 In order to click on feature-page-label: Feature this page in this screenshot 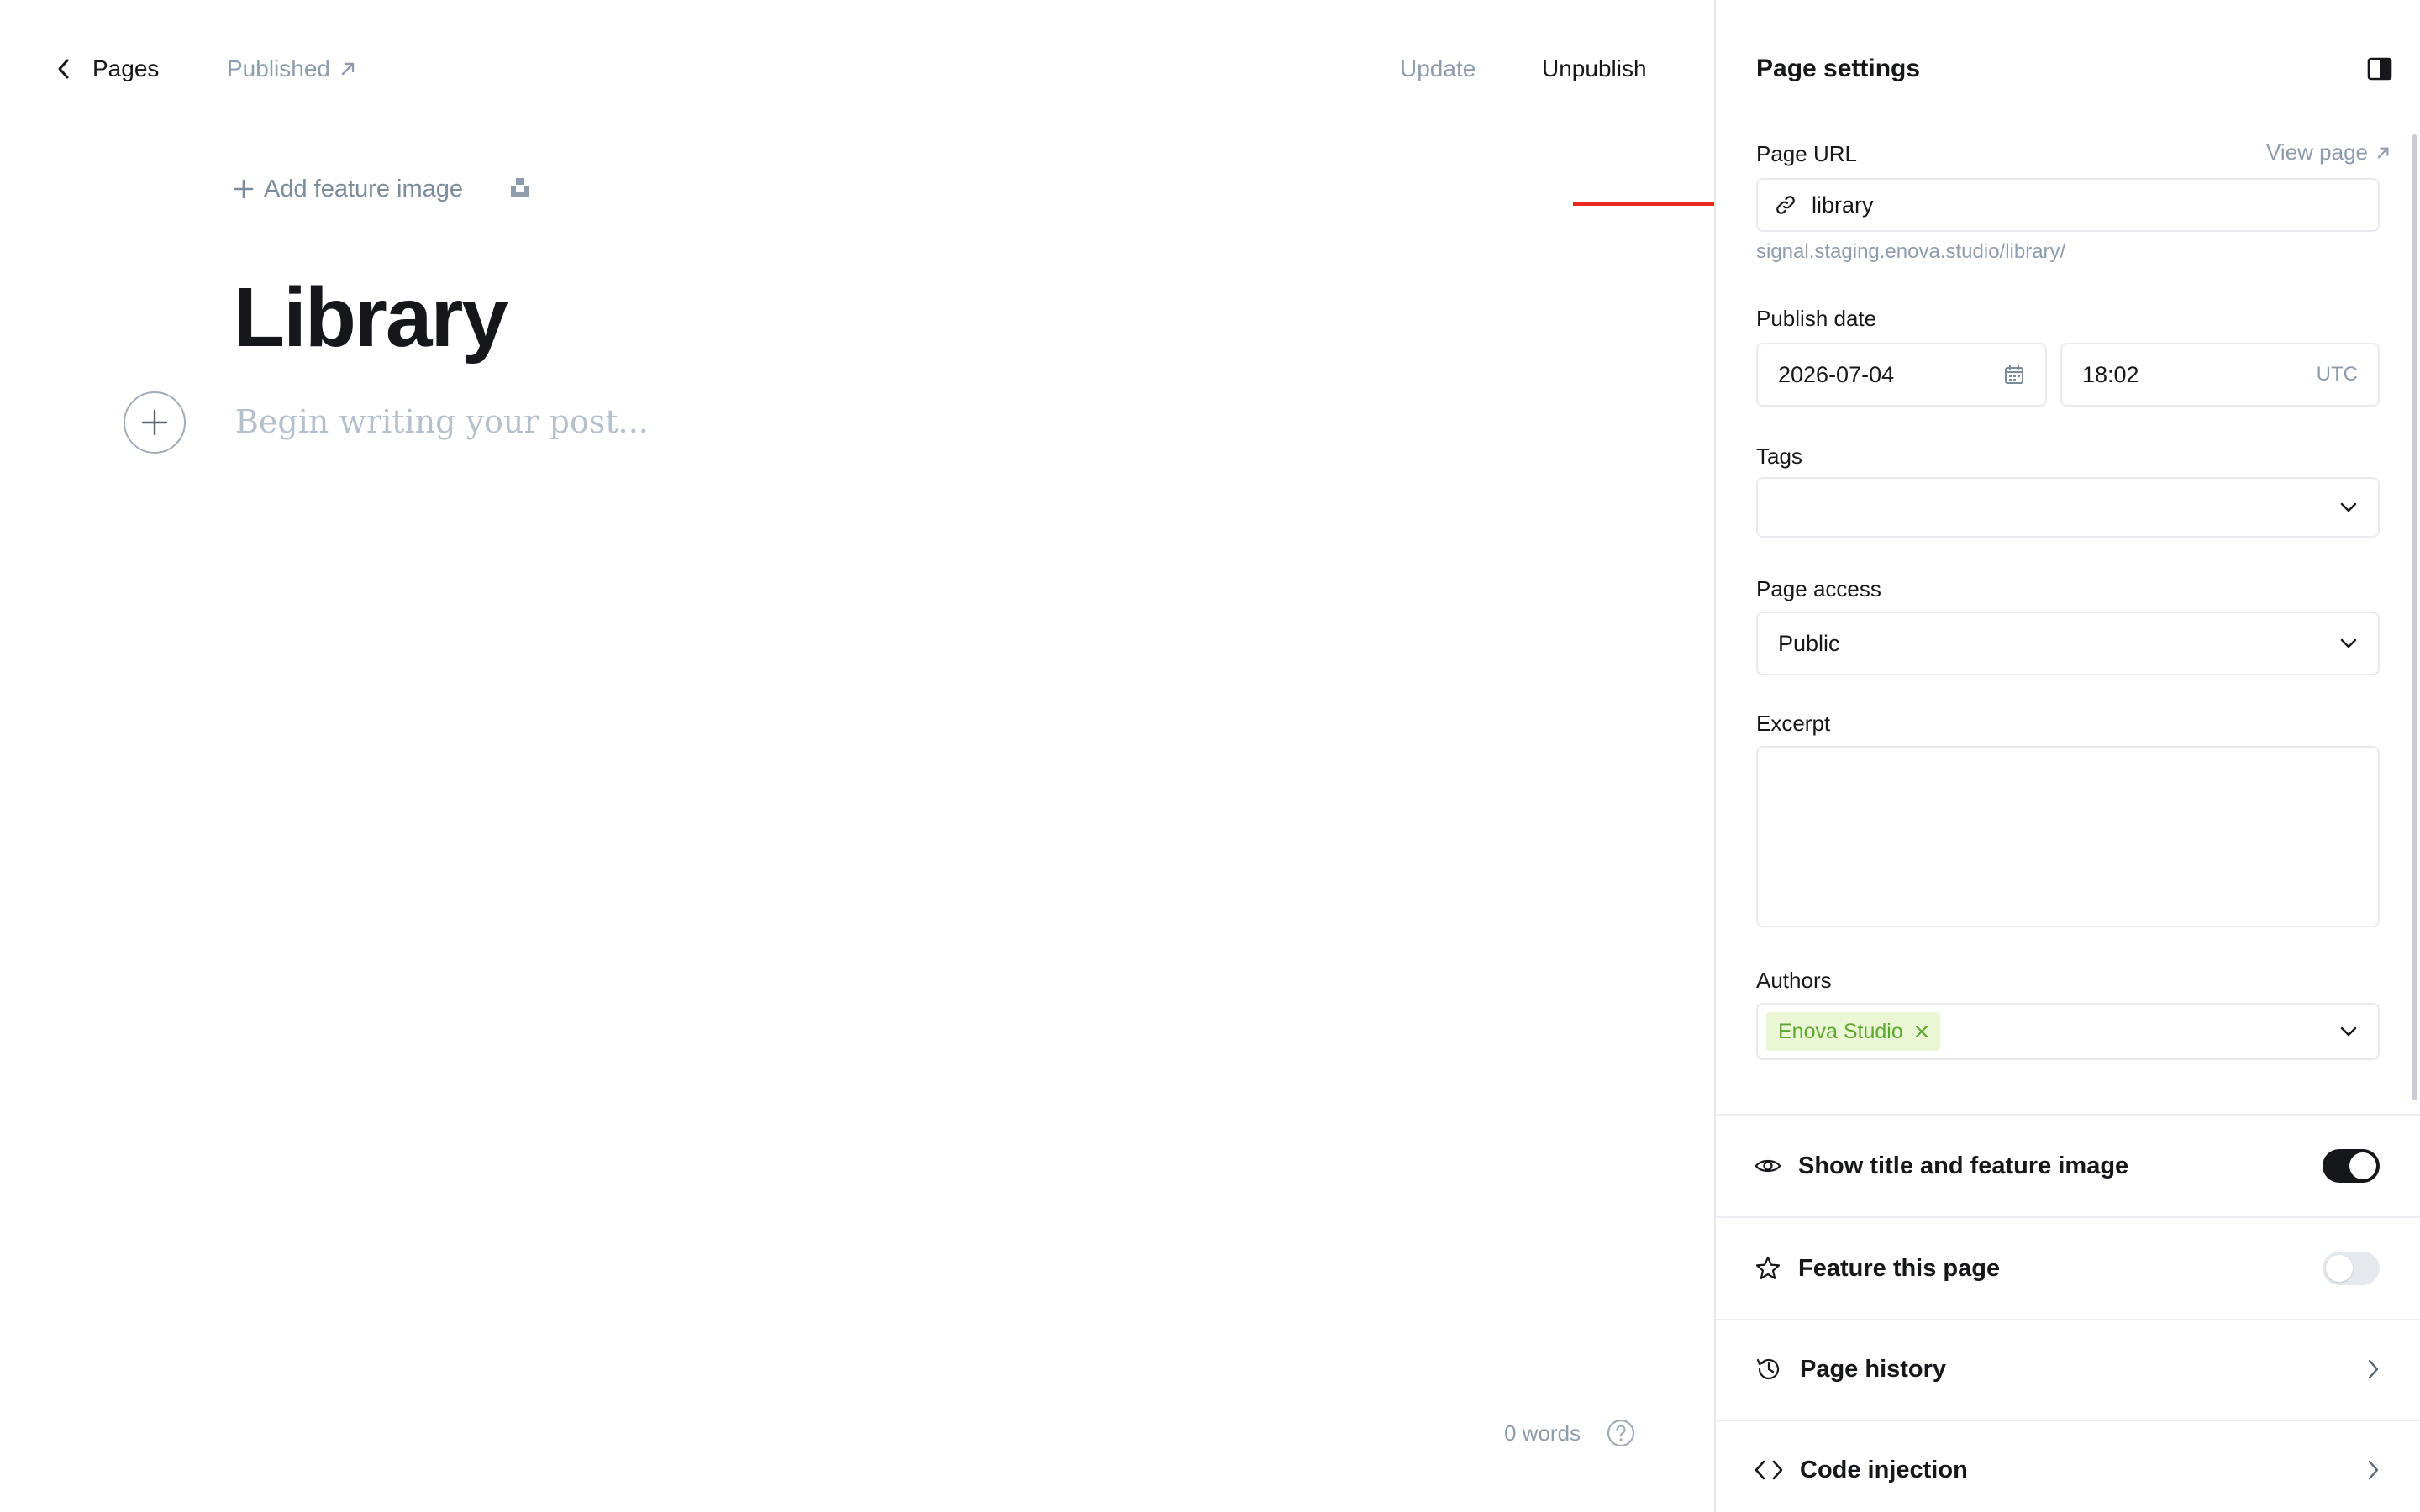, I will do `click(1900, 1268)`.